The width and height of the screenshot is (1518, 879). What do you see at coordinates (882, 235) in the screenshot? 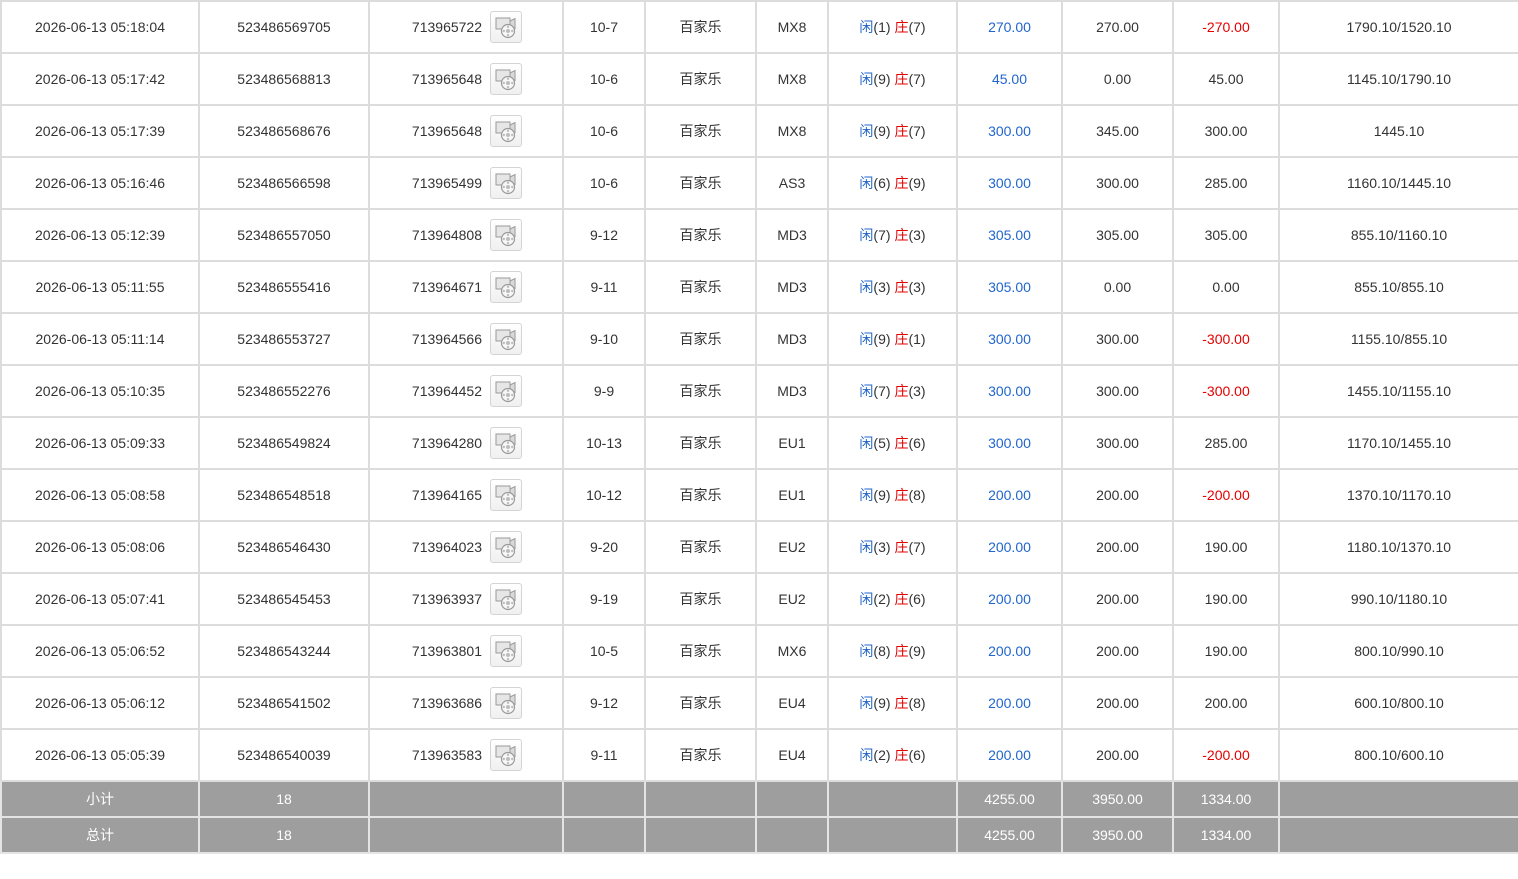
I see `player-score: (7)` at bounding box center [882, 235].